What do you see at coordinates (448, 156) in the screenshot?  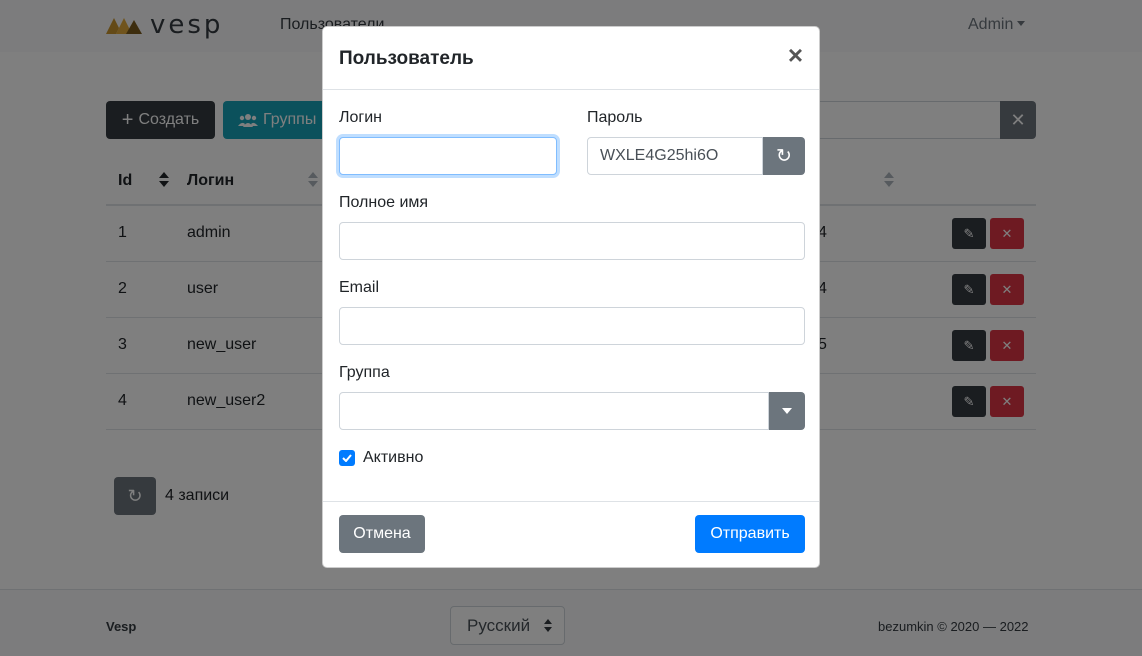 I see `login-field` at bounding box center [448, 156].